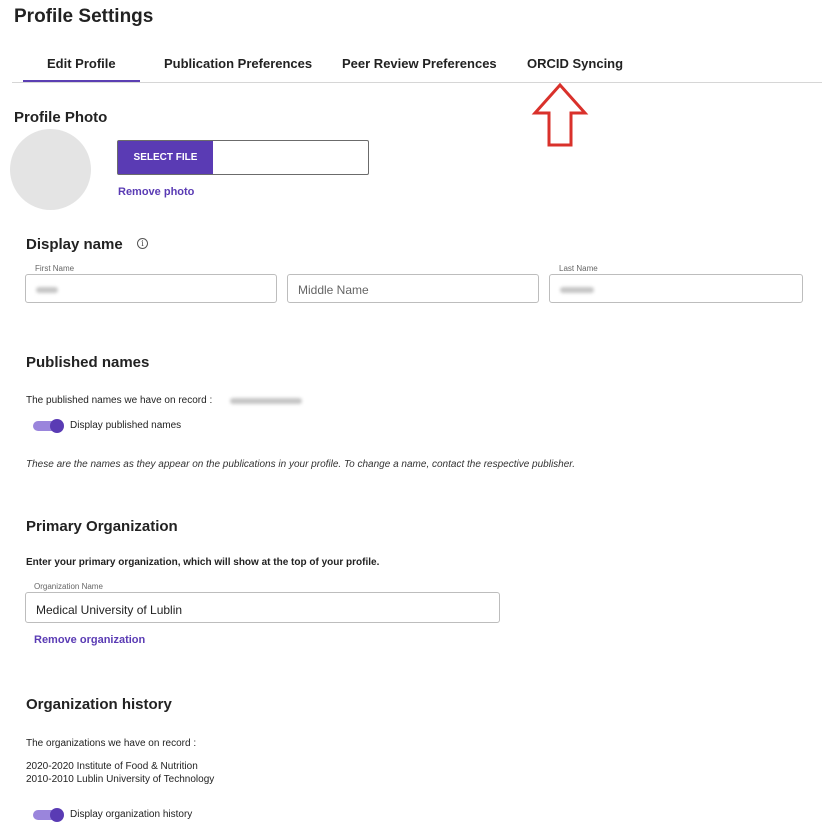  What do you see at coordinates (50, 169) in the screenshot?
I see `avatar` at bounding box center [50, 169].